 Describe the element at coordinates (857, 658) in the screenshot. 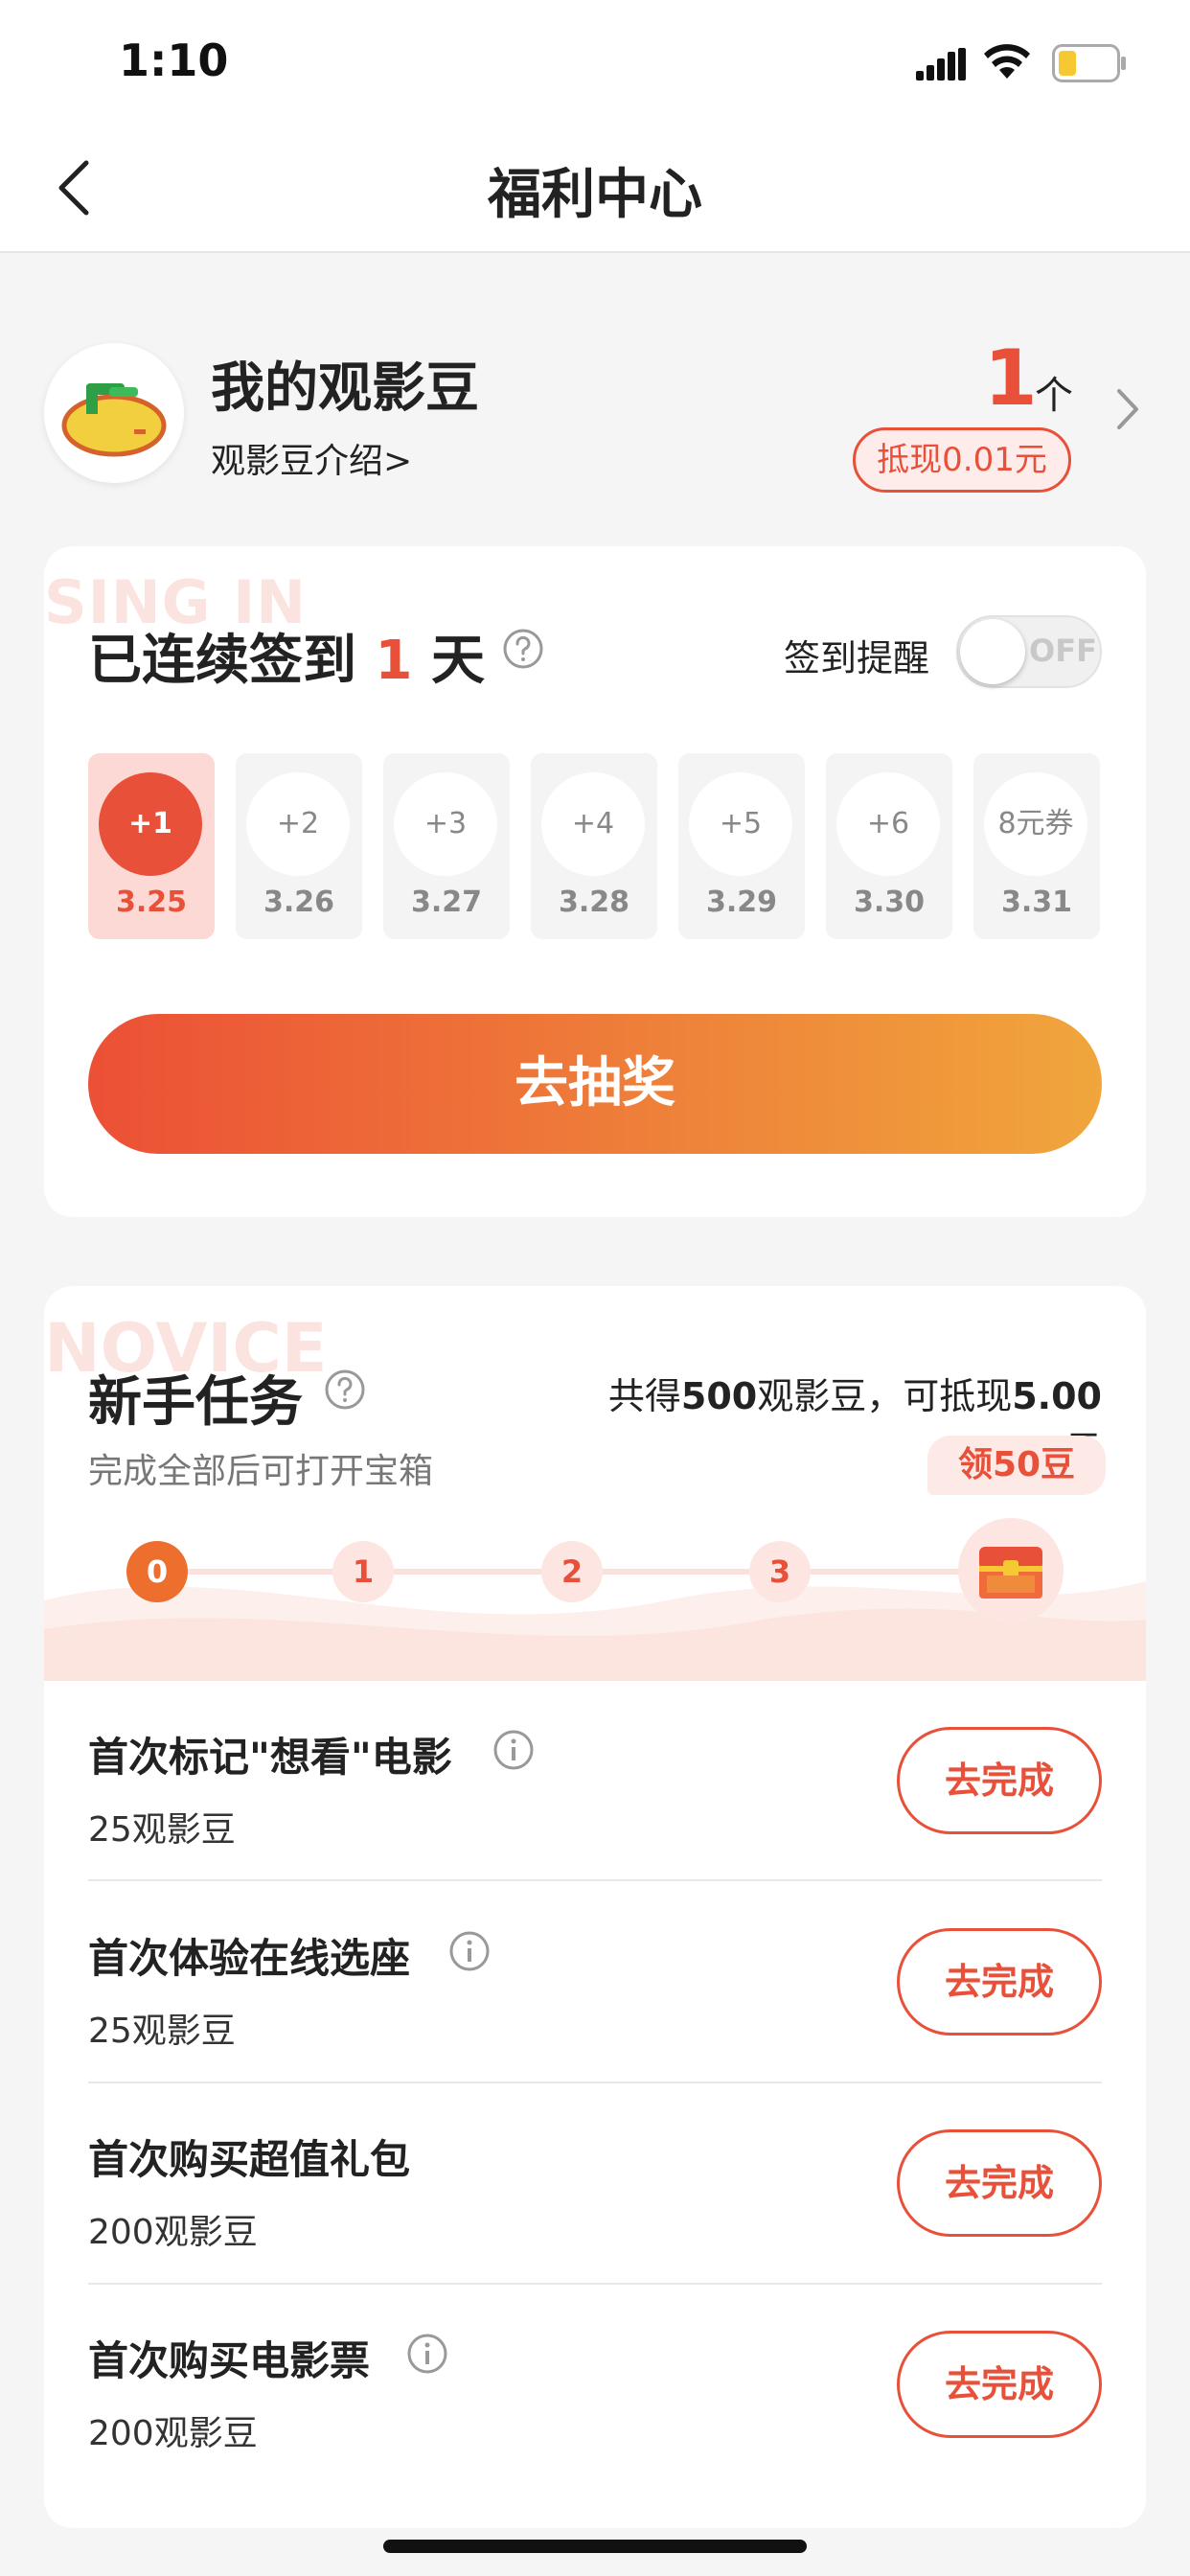

I see `signin-reminder-label: 签到提醒` at that location.